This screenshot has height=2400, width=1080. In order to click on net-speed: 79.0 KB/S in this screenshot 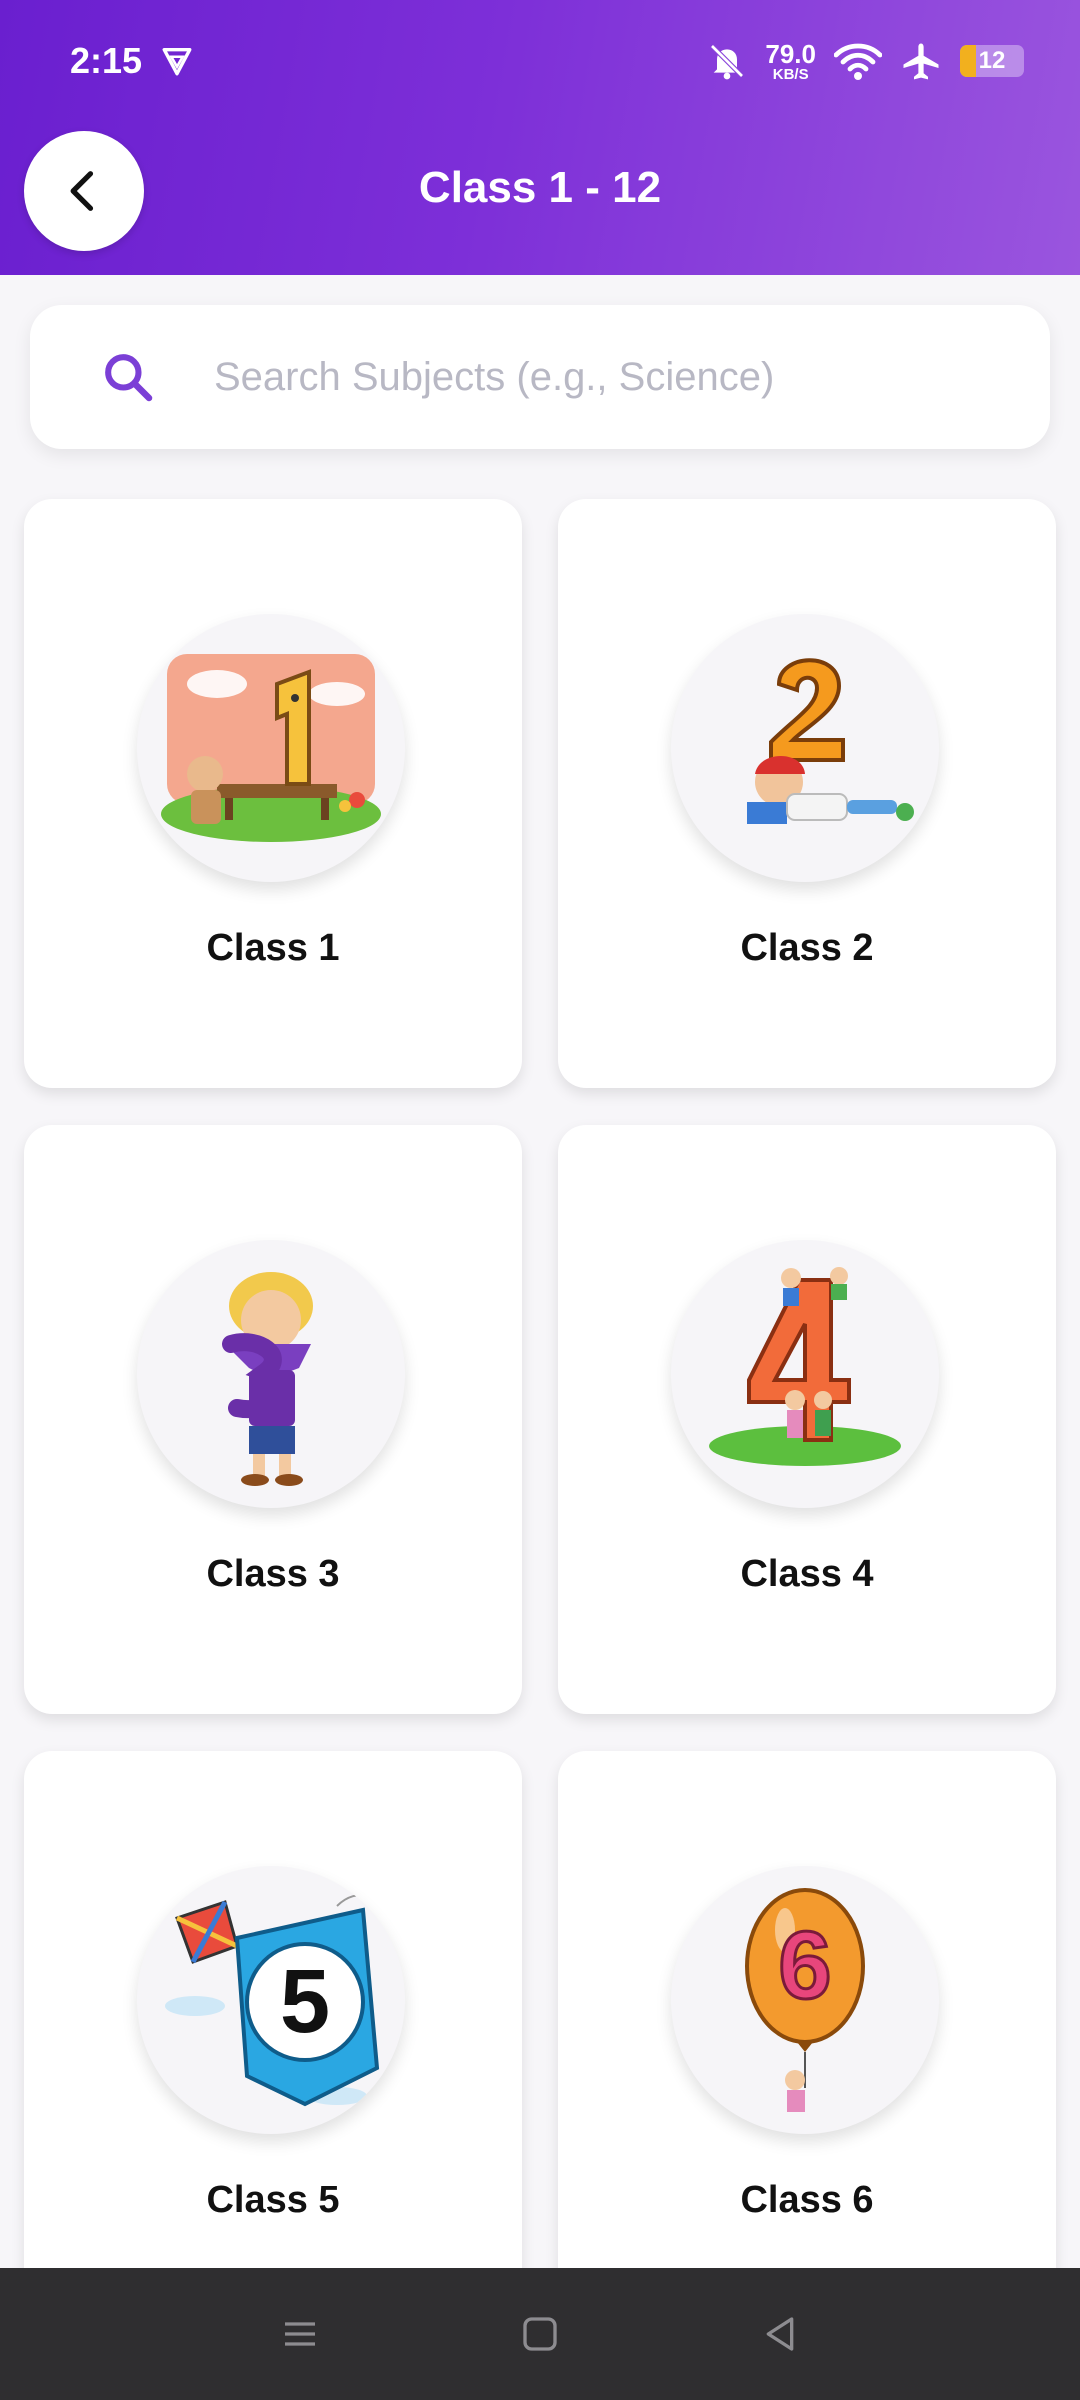, I will do `click(790, 61)`.